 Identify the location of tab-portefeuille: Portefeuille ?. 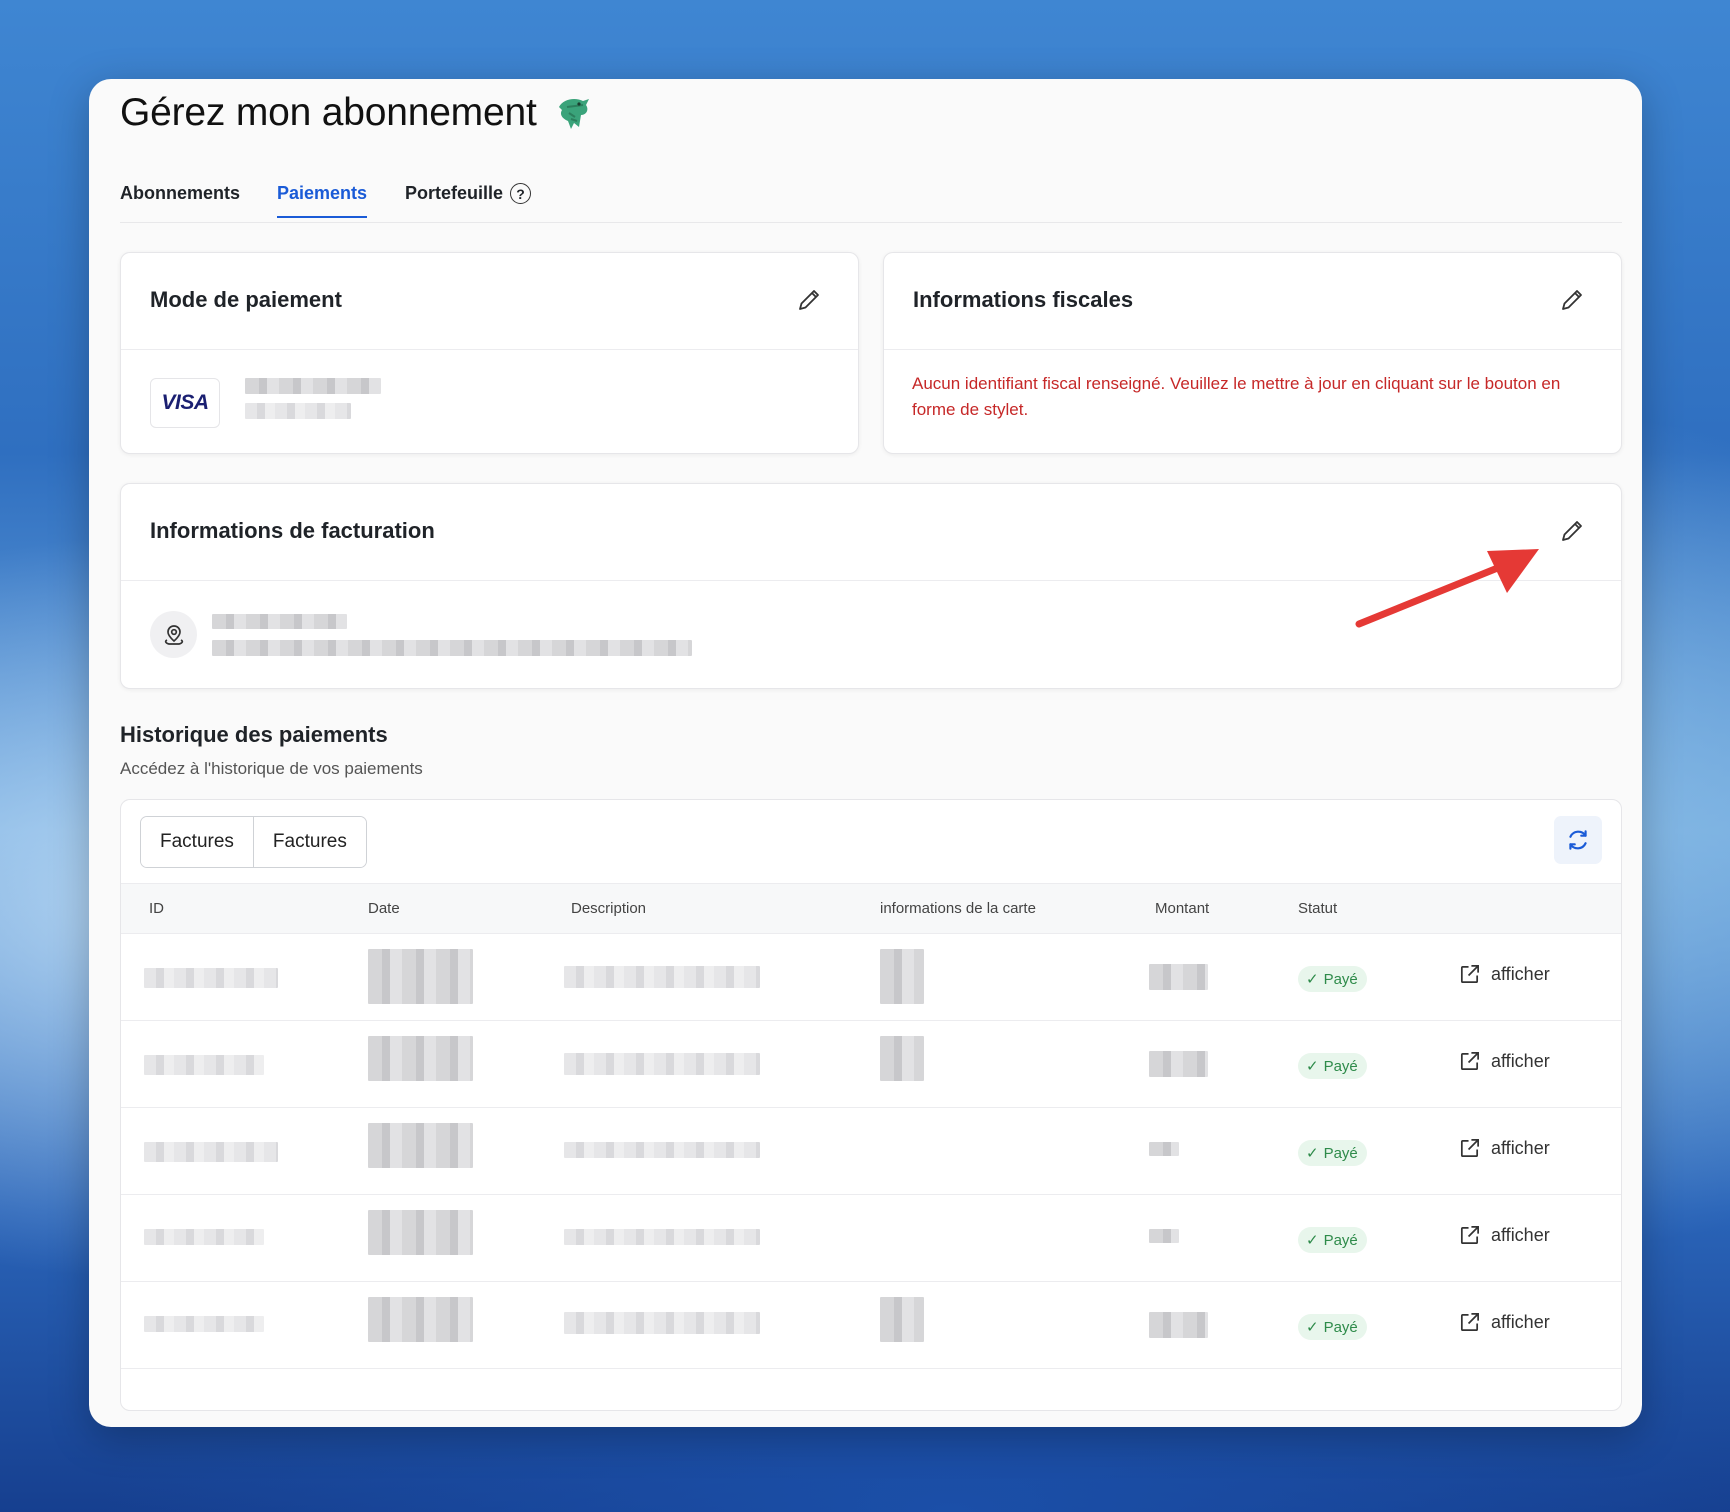
(468, 199).